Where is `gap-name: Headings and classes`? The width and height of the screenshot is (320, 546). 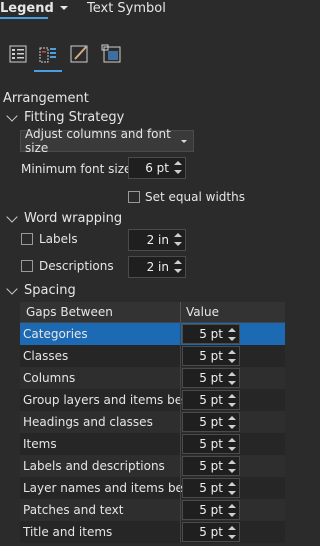 gap-name: Headings and classes is located at coordinates (88, 422).